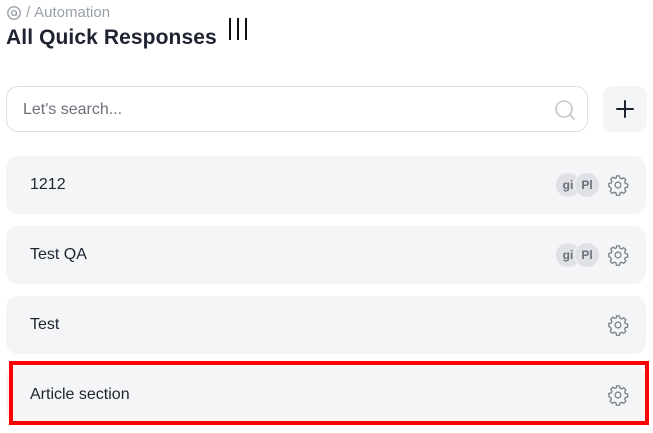  Describe the element at coordinates (72, 12) in the screenshot. I see `breadcrumb-automation: Automation` at that location.